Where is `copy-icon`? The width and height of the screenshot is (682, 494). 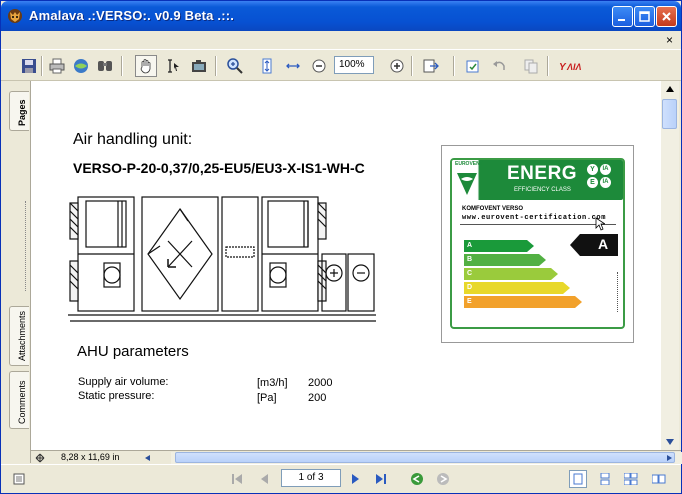
copy-icon is located at coordinates (531, 66).